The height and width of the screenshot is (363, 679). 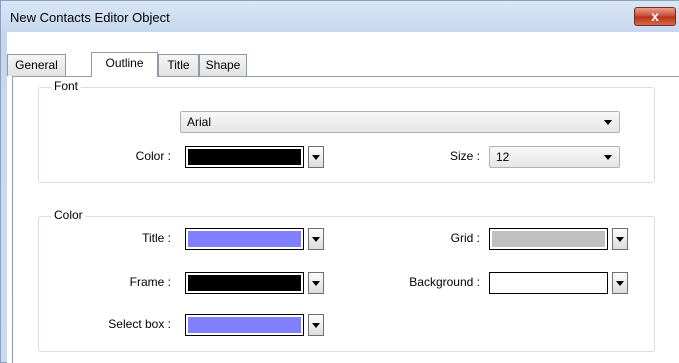 I want to click on close-icon: x, so click(x=655, y=16).